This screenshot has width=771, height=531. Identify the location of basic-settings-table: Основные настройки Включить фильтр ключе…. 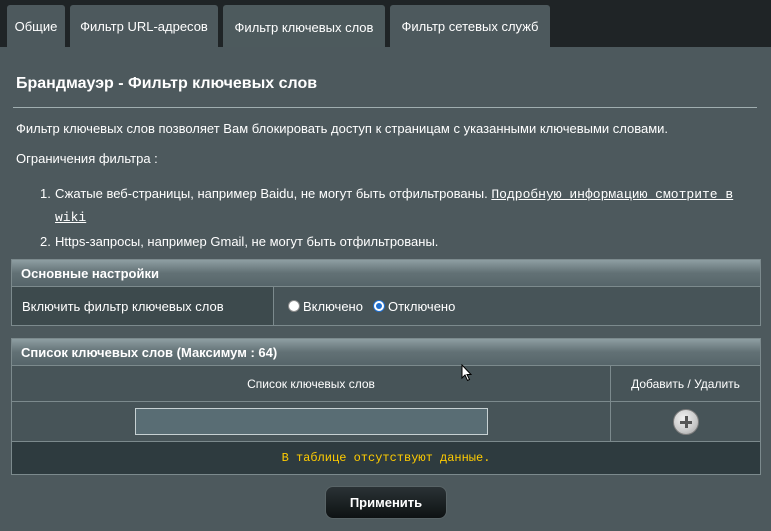
(386, 292).